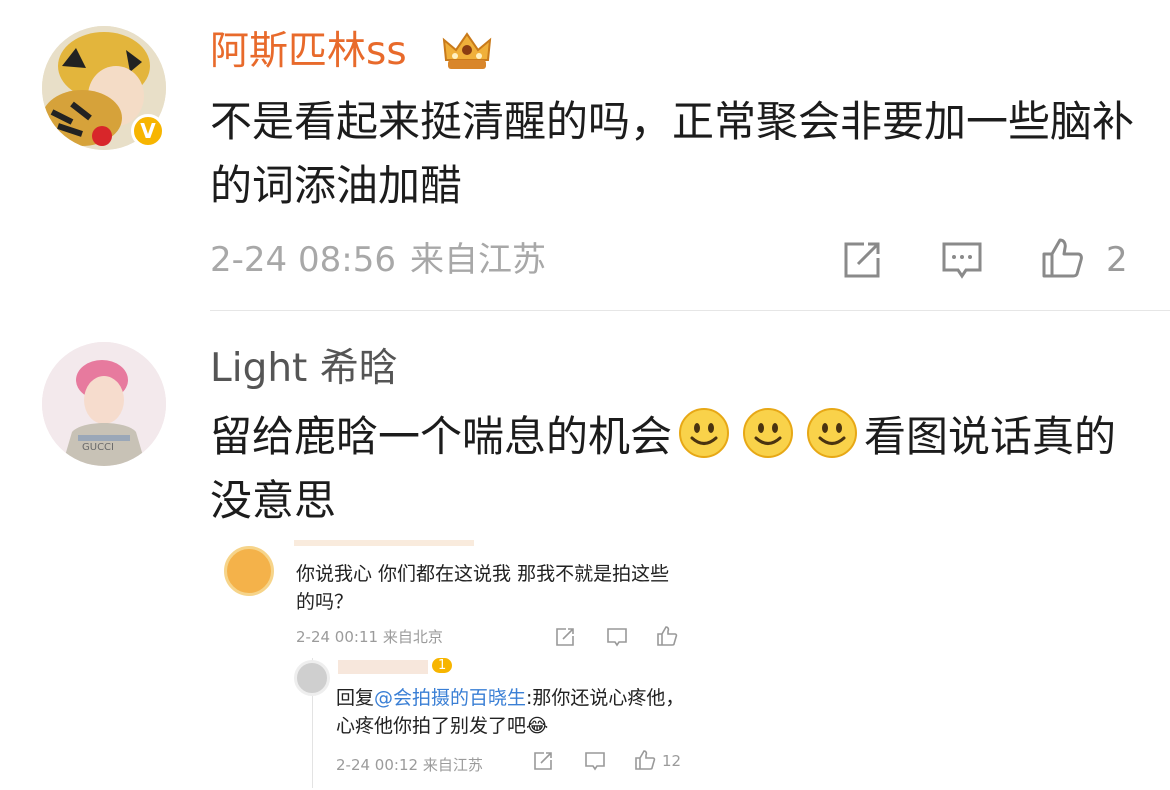 The image size is (1170, 790). Describe the element at coordinates (442, 665) in the screenshot. I see `level-badge: 1` at that location.